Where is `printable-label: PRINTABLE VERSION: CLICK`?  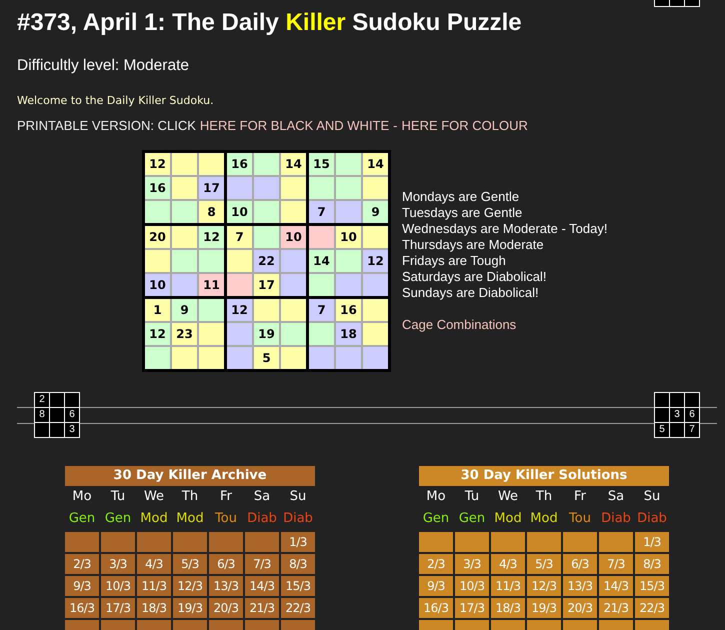
printable-label: PRINTABLE VERSION: CLICK is located at coordinates (106, 126).